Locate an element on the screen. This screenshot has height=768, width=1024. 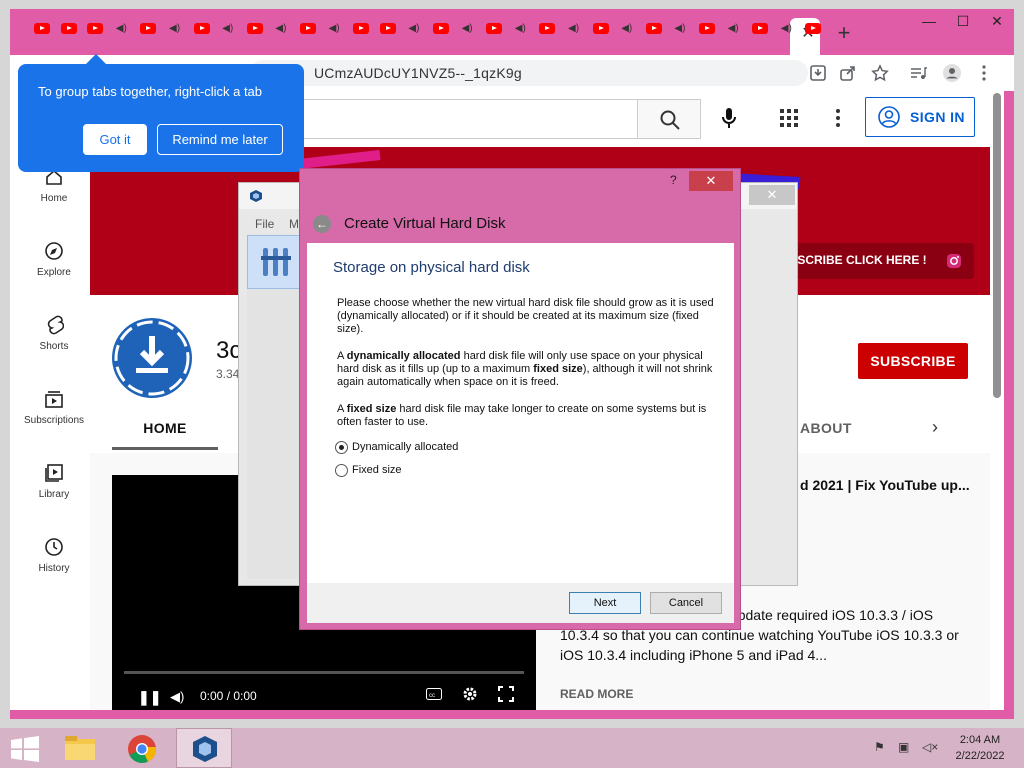
action-center-flag-icon: ⚑ is located at coordinates (882, 748).